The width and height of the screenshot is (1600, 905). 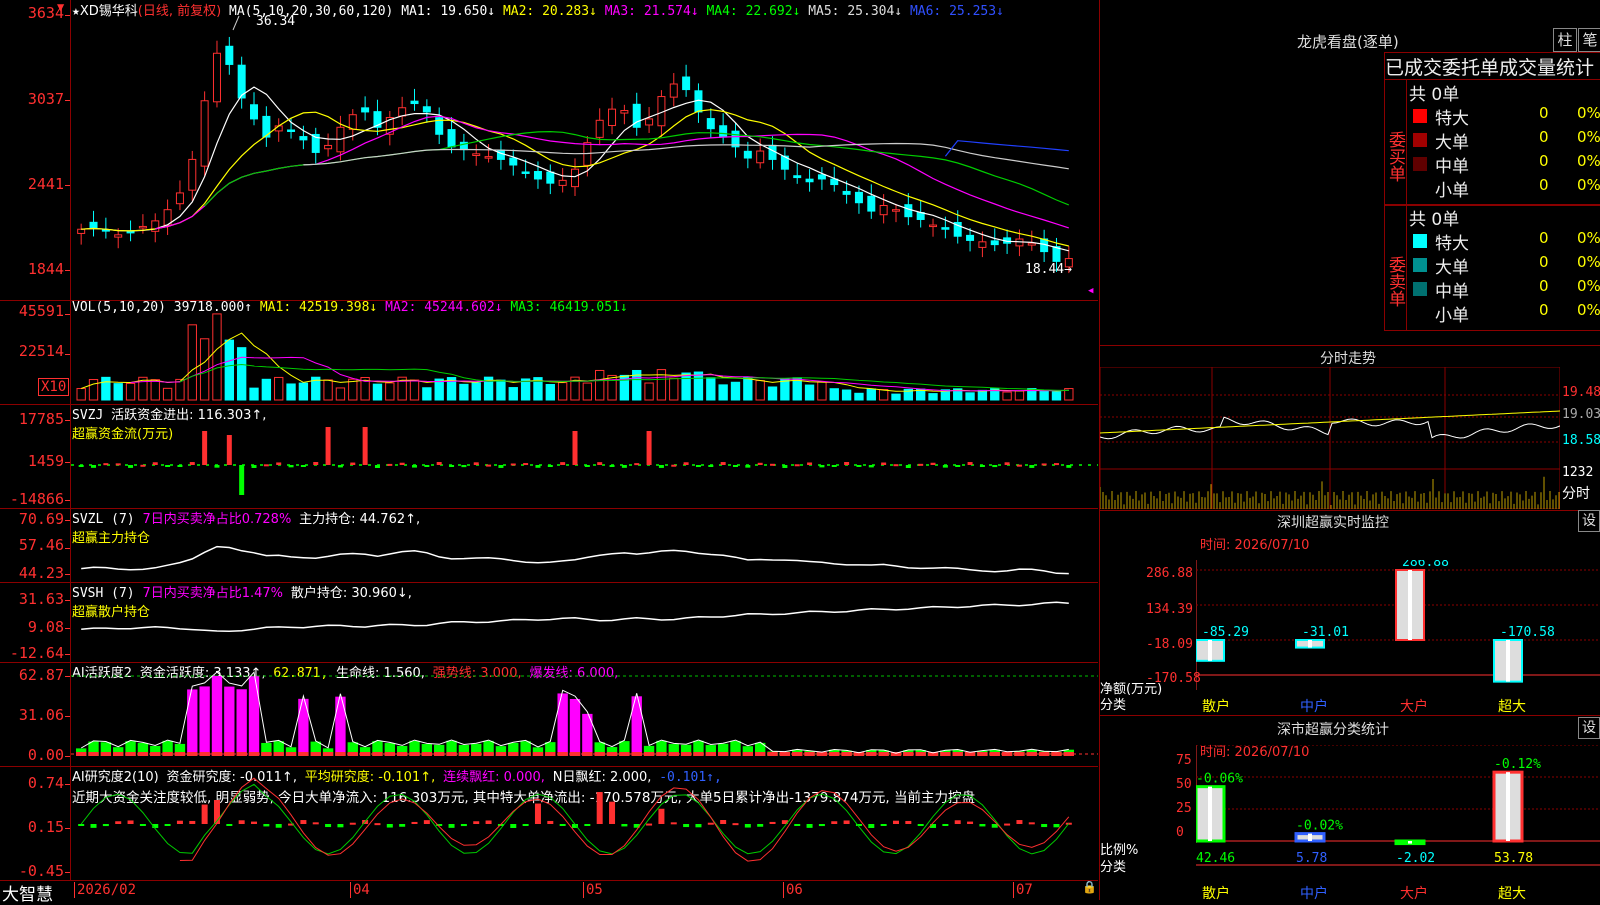 I want to click on sz-stats-settings-button: 设, so click(x=1589, y=728).